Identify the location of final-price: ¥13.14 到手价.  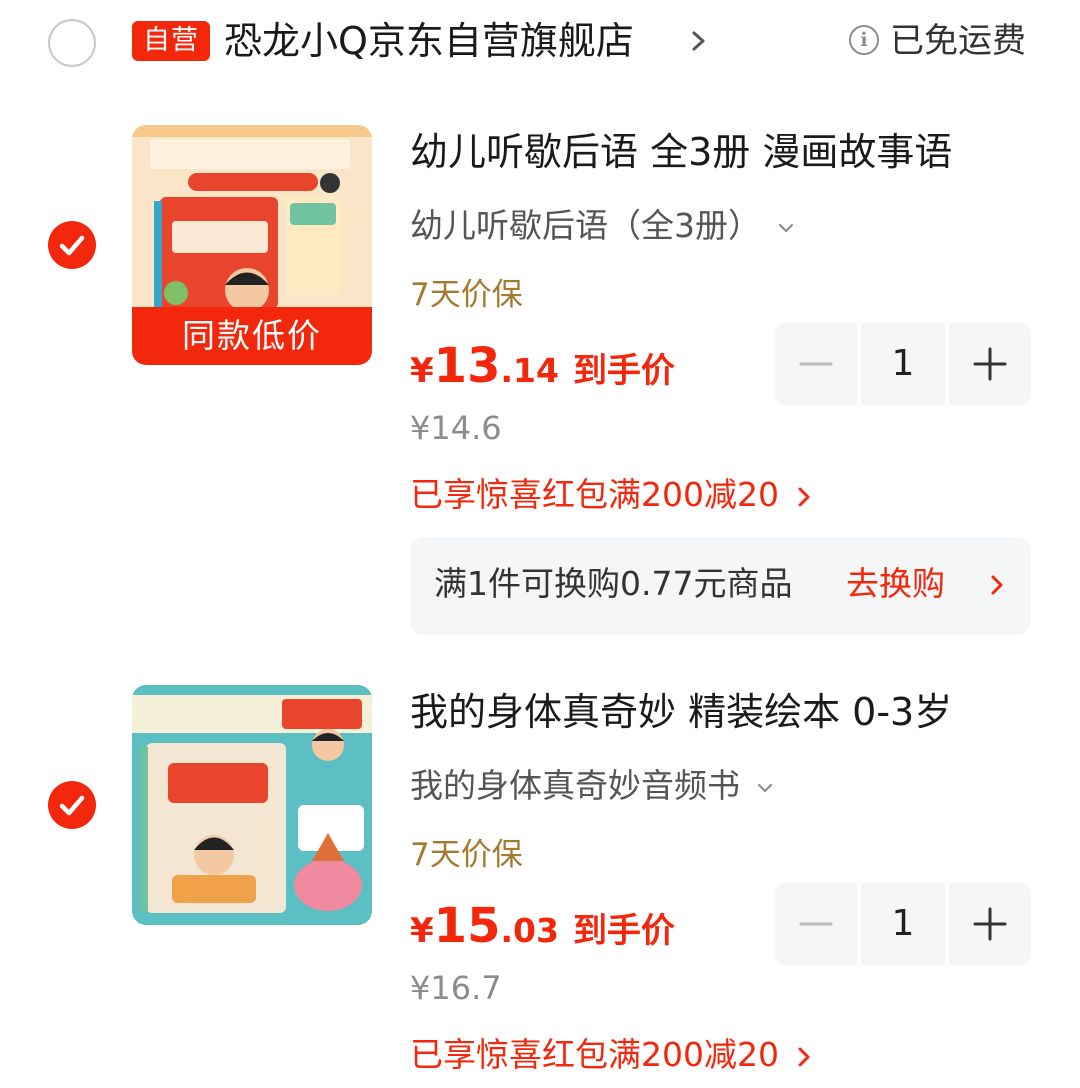
(542, 366).